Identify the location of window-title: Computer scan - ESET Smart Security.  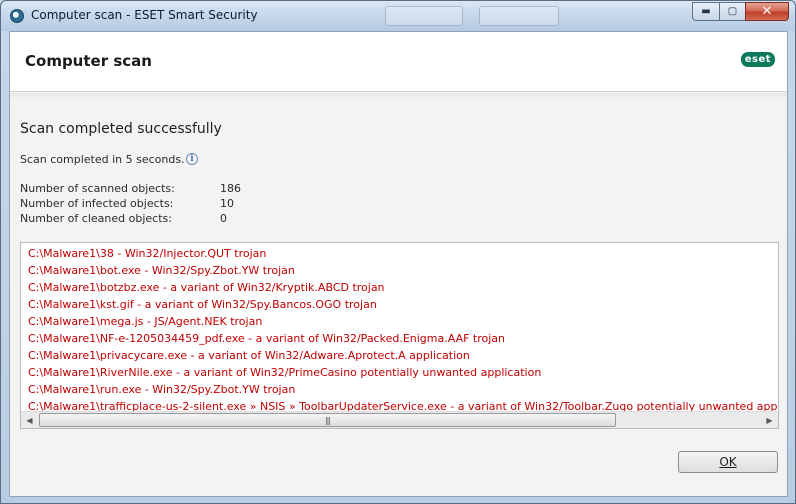
(144, 15).